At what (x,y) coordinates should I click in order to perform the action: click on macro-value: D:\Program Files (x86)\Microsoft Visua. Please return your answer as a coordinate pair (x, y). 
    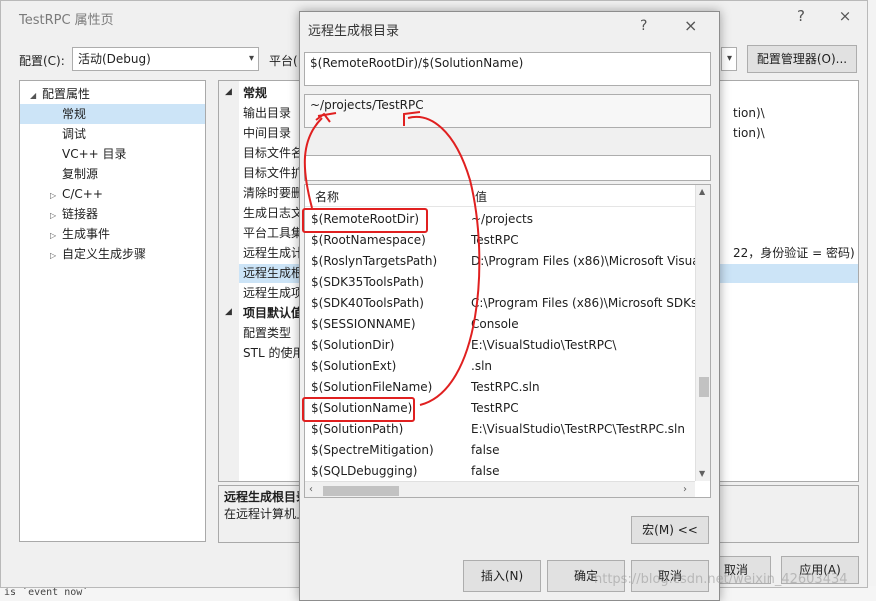
    Looking at the image, I should click on (583, 261).